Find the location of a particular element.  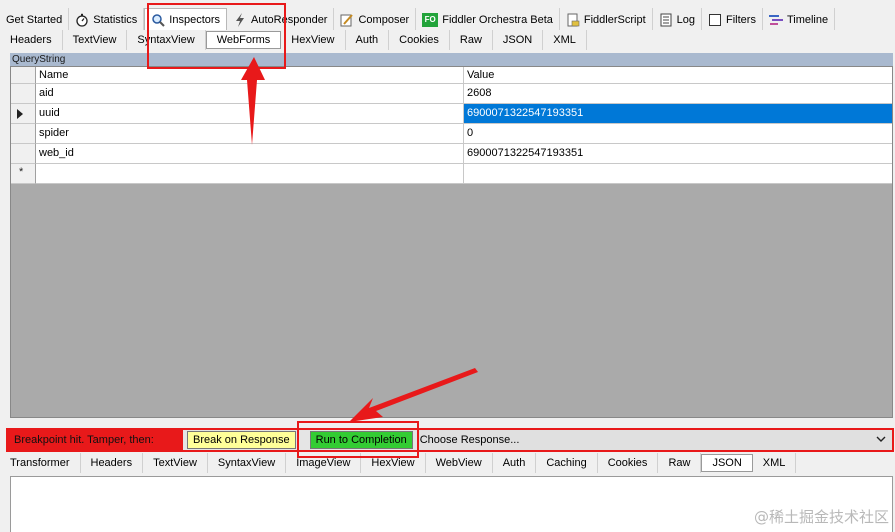

resp-tab-json: JSON is located at coordinates (727, 463).